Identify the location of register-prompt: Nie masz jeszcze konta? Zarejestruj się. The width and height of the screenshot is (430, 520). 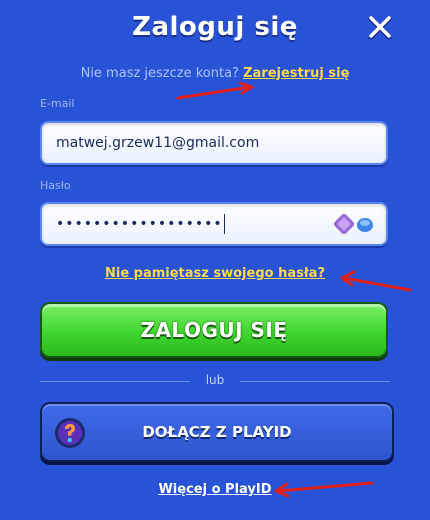
(215, 73).